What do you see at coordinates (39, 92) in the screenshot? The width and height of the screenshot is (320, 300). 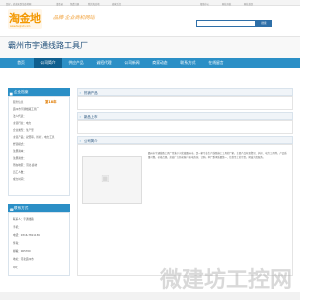 I see `company-info-header: ■ 企业档案` at bounding box center [39, 92].